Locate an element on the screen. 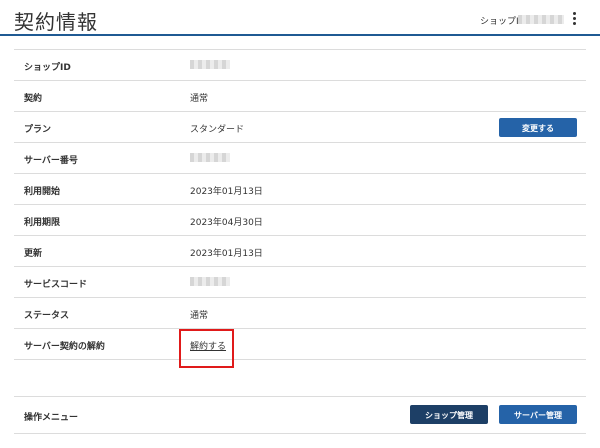 The image size is (600, 448). shop-id-value is located at coordinates (210, 65).